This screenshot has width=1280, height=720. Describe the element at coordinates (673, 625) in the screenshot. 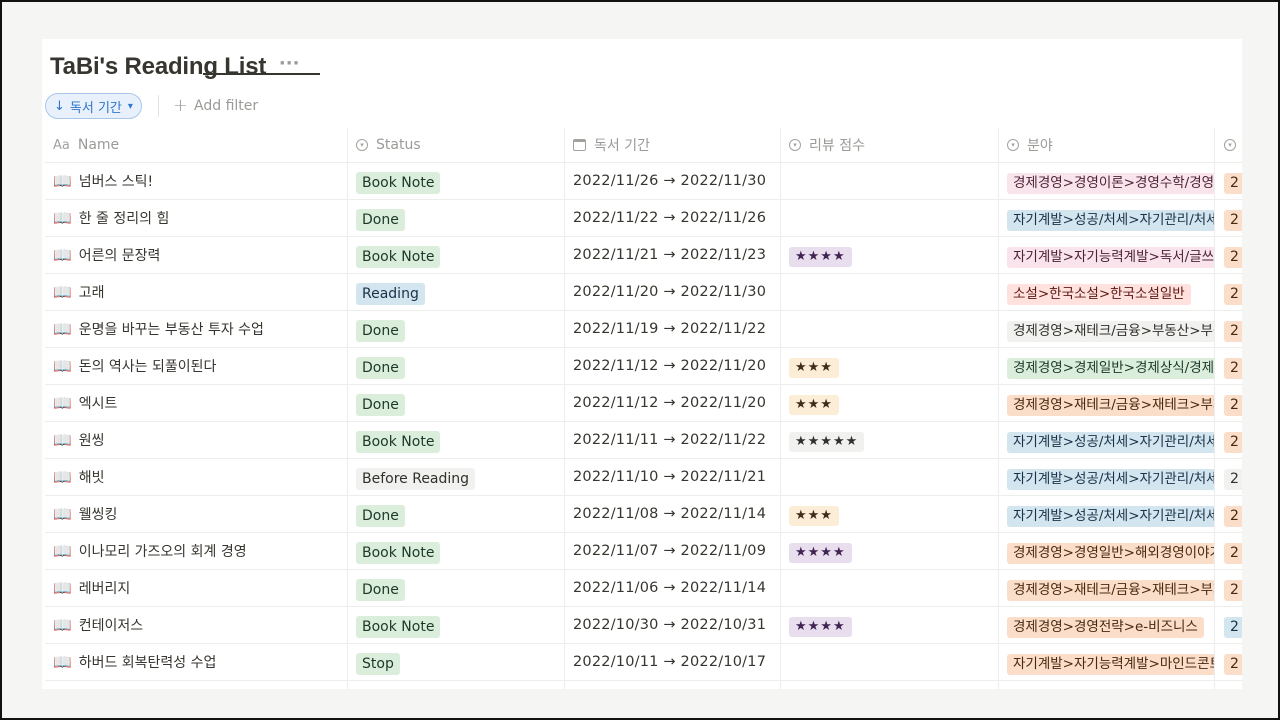

I see `cell-date: 2022/10/30 → 2022/10/31` at that location.